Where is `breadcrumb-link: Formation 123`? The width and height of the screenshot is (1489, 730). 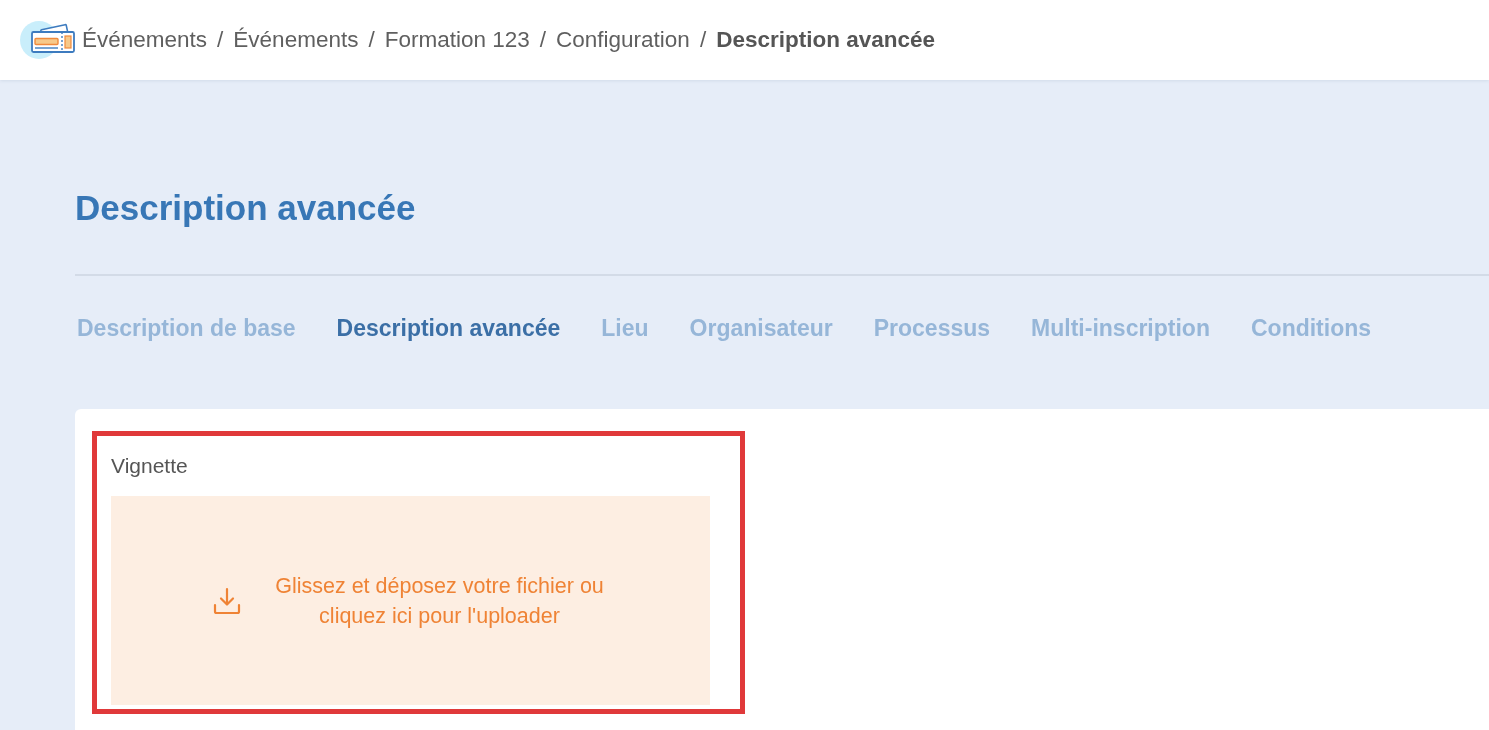
breadcrumb-link: Formation 123 is located at coordinates (457, 40).